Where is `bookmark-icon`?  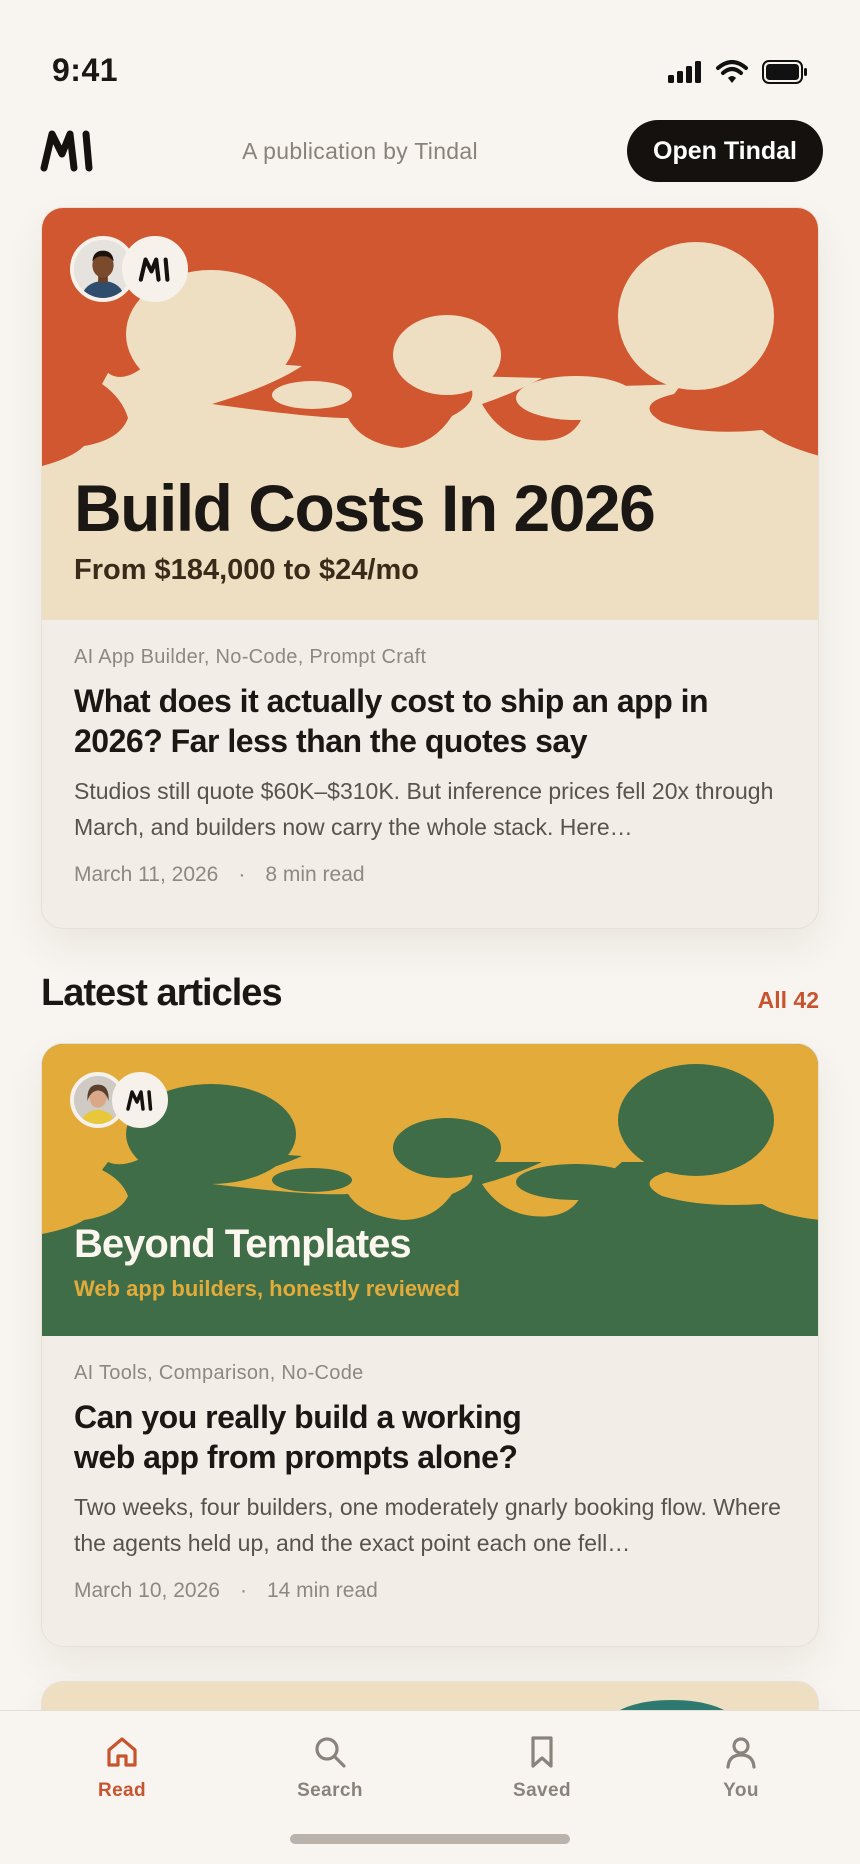 bookmark-icon is located at coordinates (542, 1752).